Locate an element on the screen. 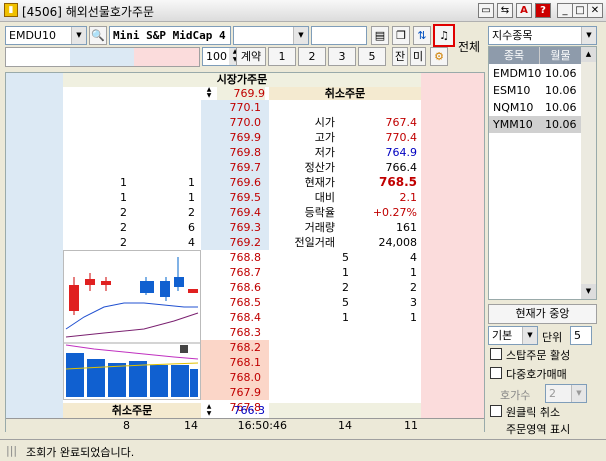  total-left-b: 14 is located at coordinates (191, 425).